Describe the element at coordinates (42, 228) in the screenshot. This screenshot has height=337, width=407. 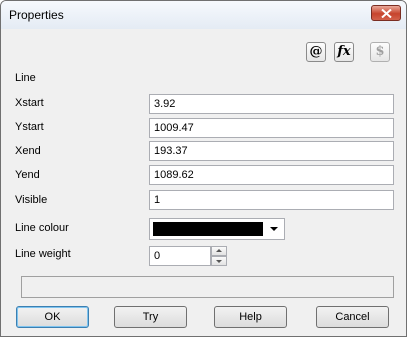
I see `line-colour-label: Line colour` at that location.